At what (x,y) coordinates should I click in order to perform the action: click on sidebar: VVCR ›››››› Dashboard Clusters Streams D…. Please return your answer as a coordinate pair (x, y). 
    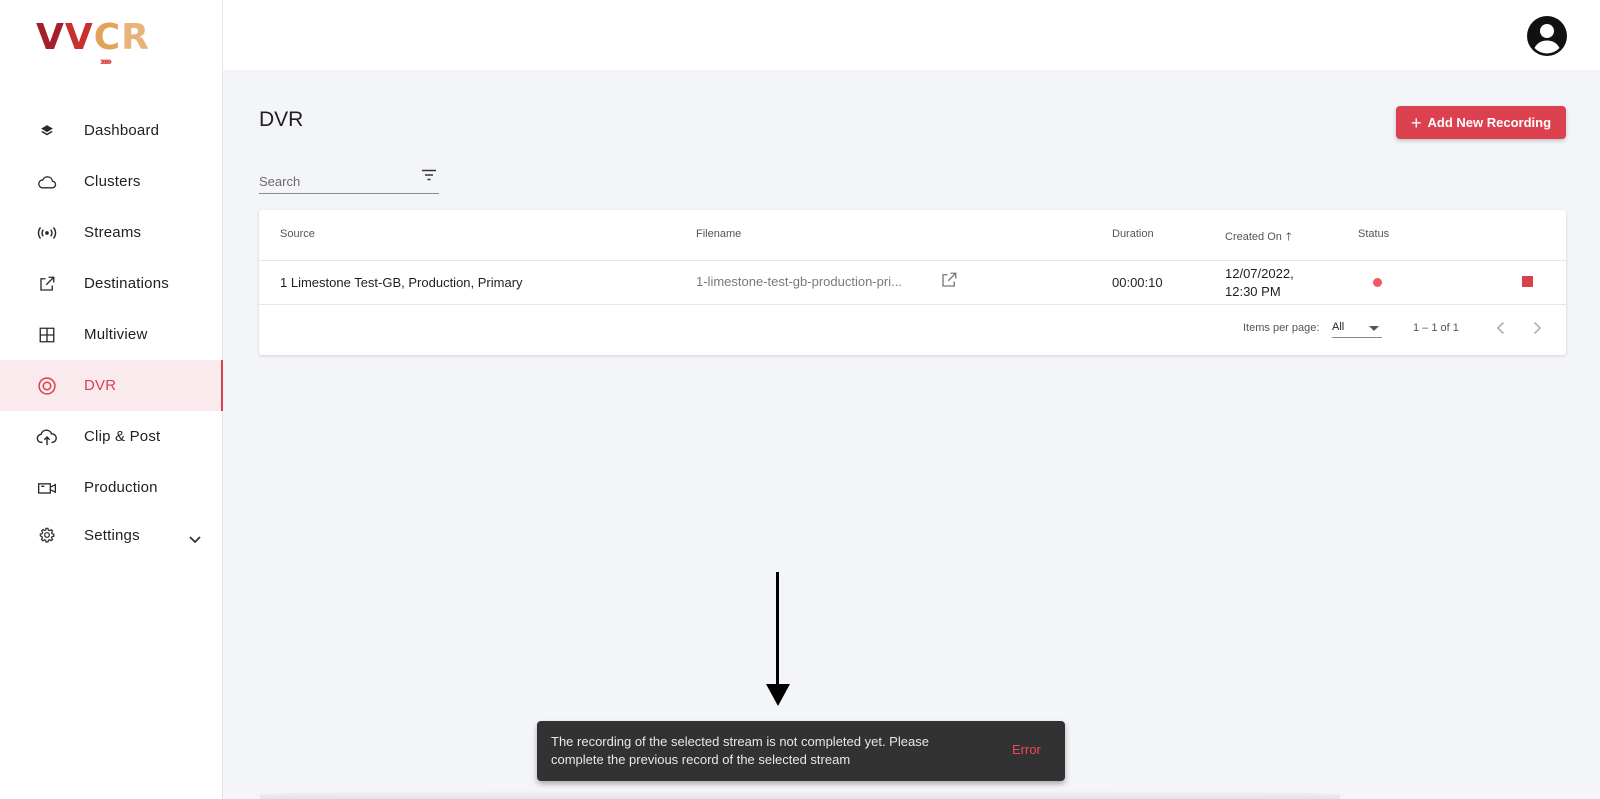
    Looking at the image, I should click on (111, 399).